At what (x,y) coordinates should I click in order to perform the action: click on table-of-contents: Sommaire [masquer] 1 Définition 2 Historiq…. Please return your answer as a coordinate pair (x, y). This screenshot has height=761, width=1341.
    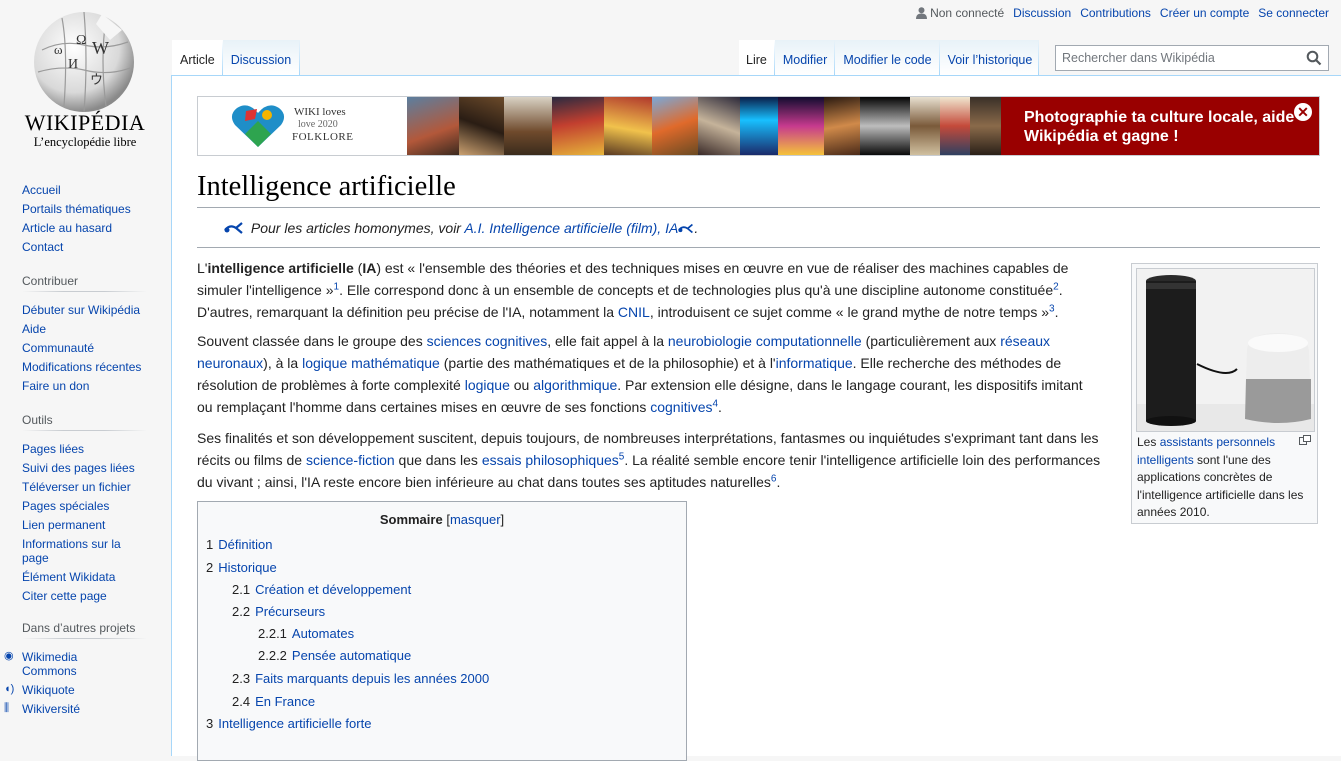
    Looking at the image, I should click on (442, 631).